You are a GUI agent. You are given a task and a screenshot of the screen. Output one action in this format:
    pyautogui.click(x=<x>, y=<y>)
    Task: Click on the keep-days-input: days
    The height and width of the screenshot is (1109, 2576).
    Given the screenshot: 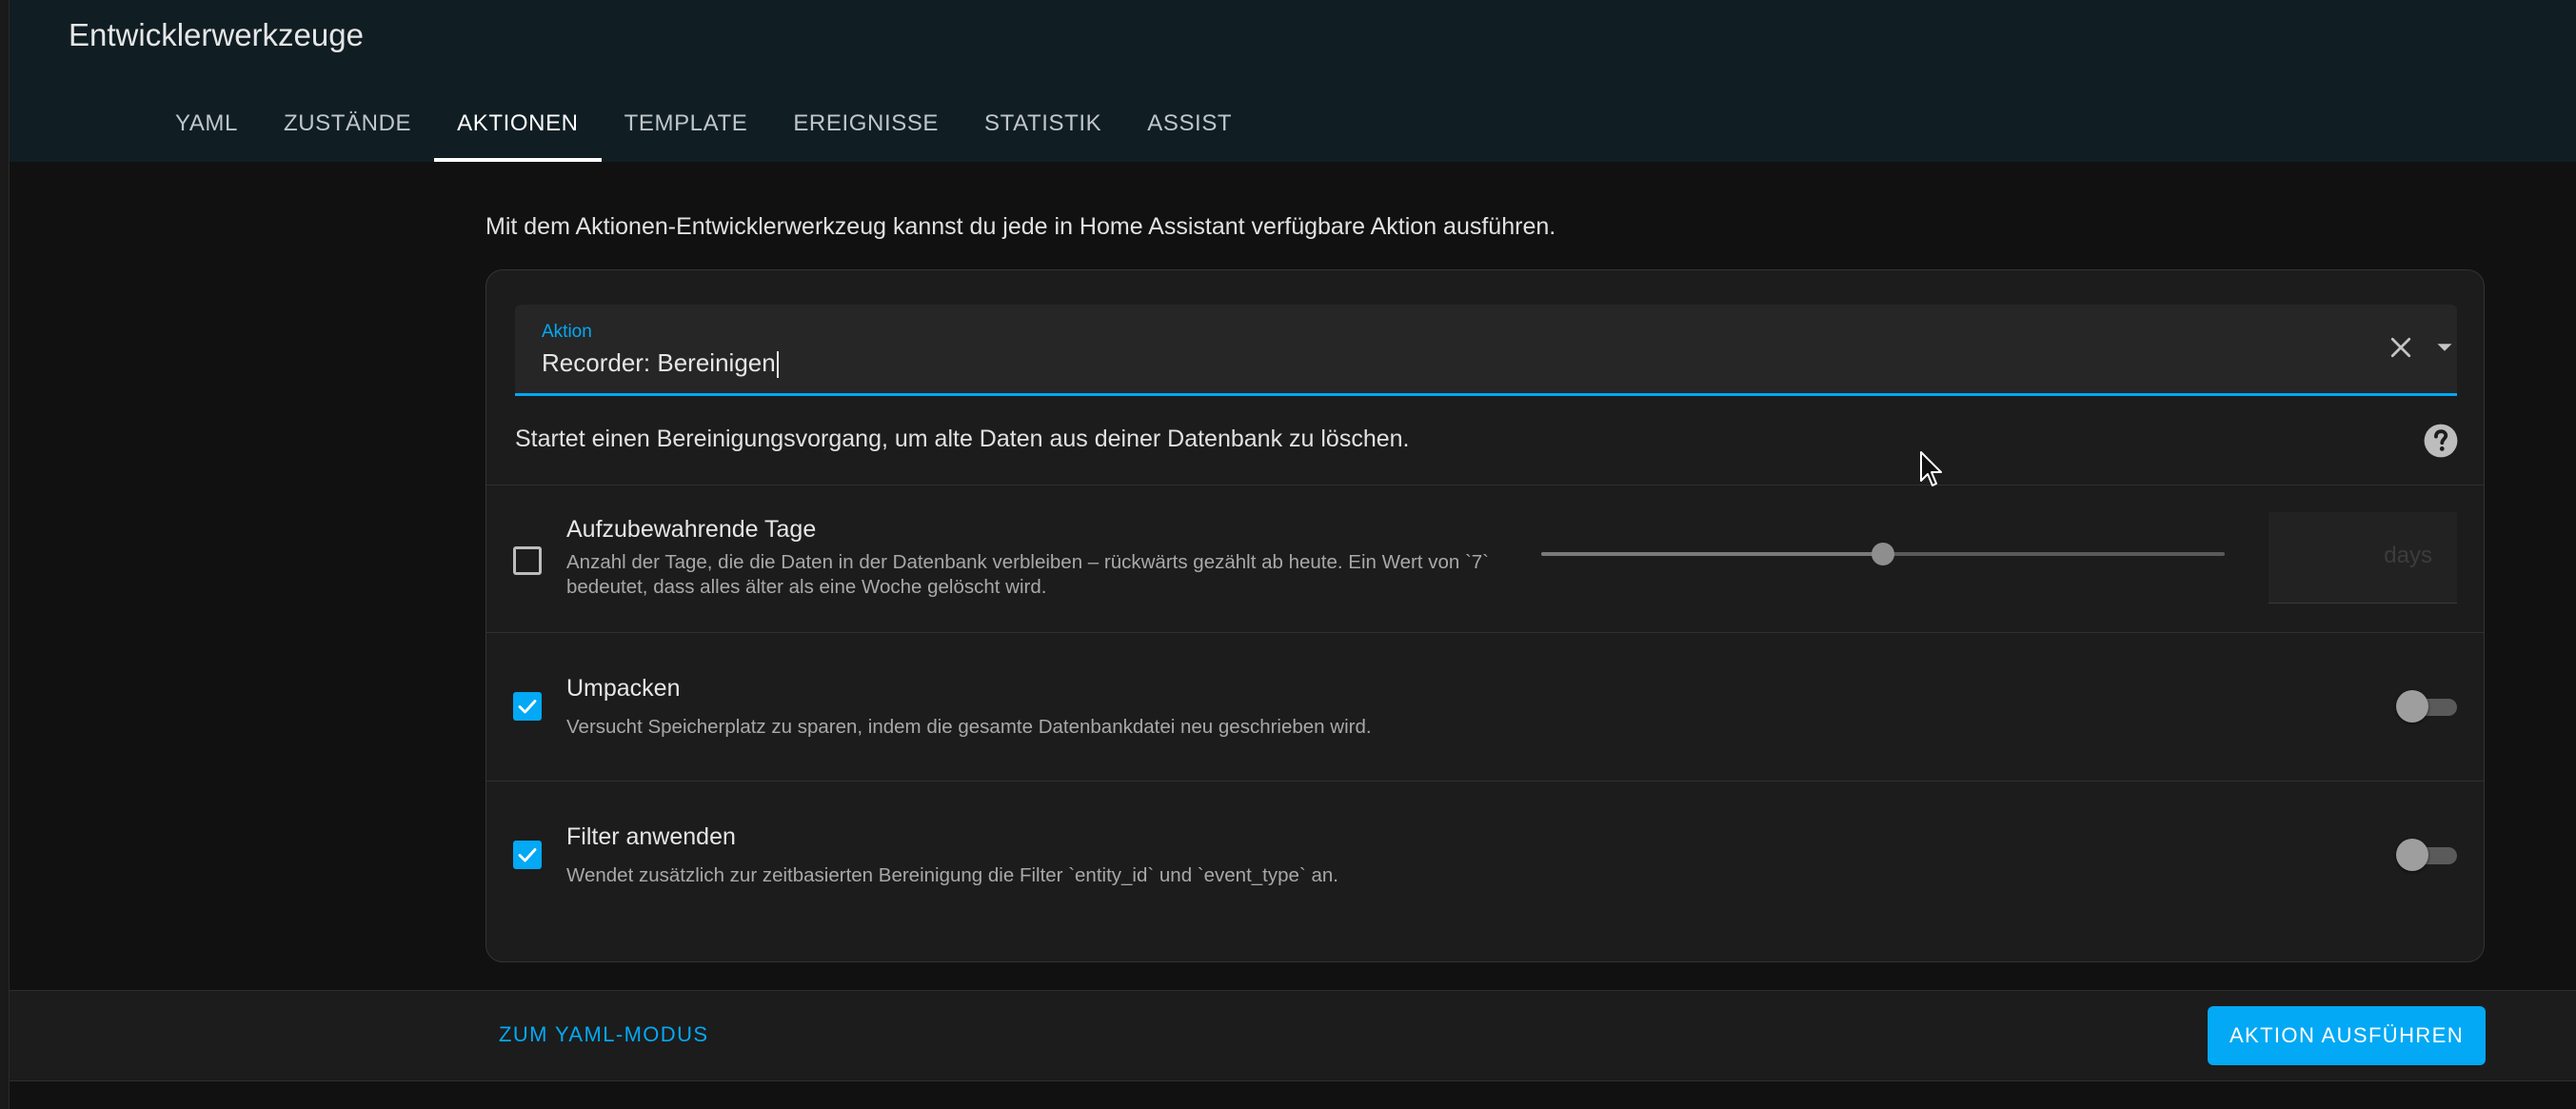 What is the action you would take?
    pyautogui.click(x=2363, y=558)
    